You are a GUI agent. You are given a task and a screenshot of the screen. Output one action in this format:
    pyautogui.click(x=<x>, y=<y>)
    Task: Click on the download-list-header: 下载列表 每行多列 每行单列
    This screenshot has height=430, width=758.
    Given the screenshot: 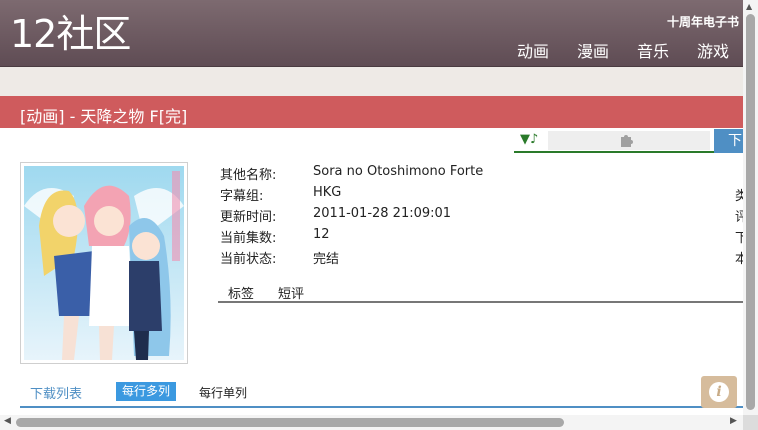 What is the action you would take?
    pyautogui.click(x=381, y=394)
    